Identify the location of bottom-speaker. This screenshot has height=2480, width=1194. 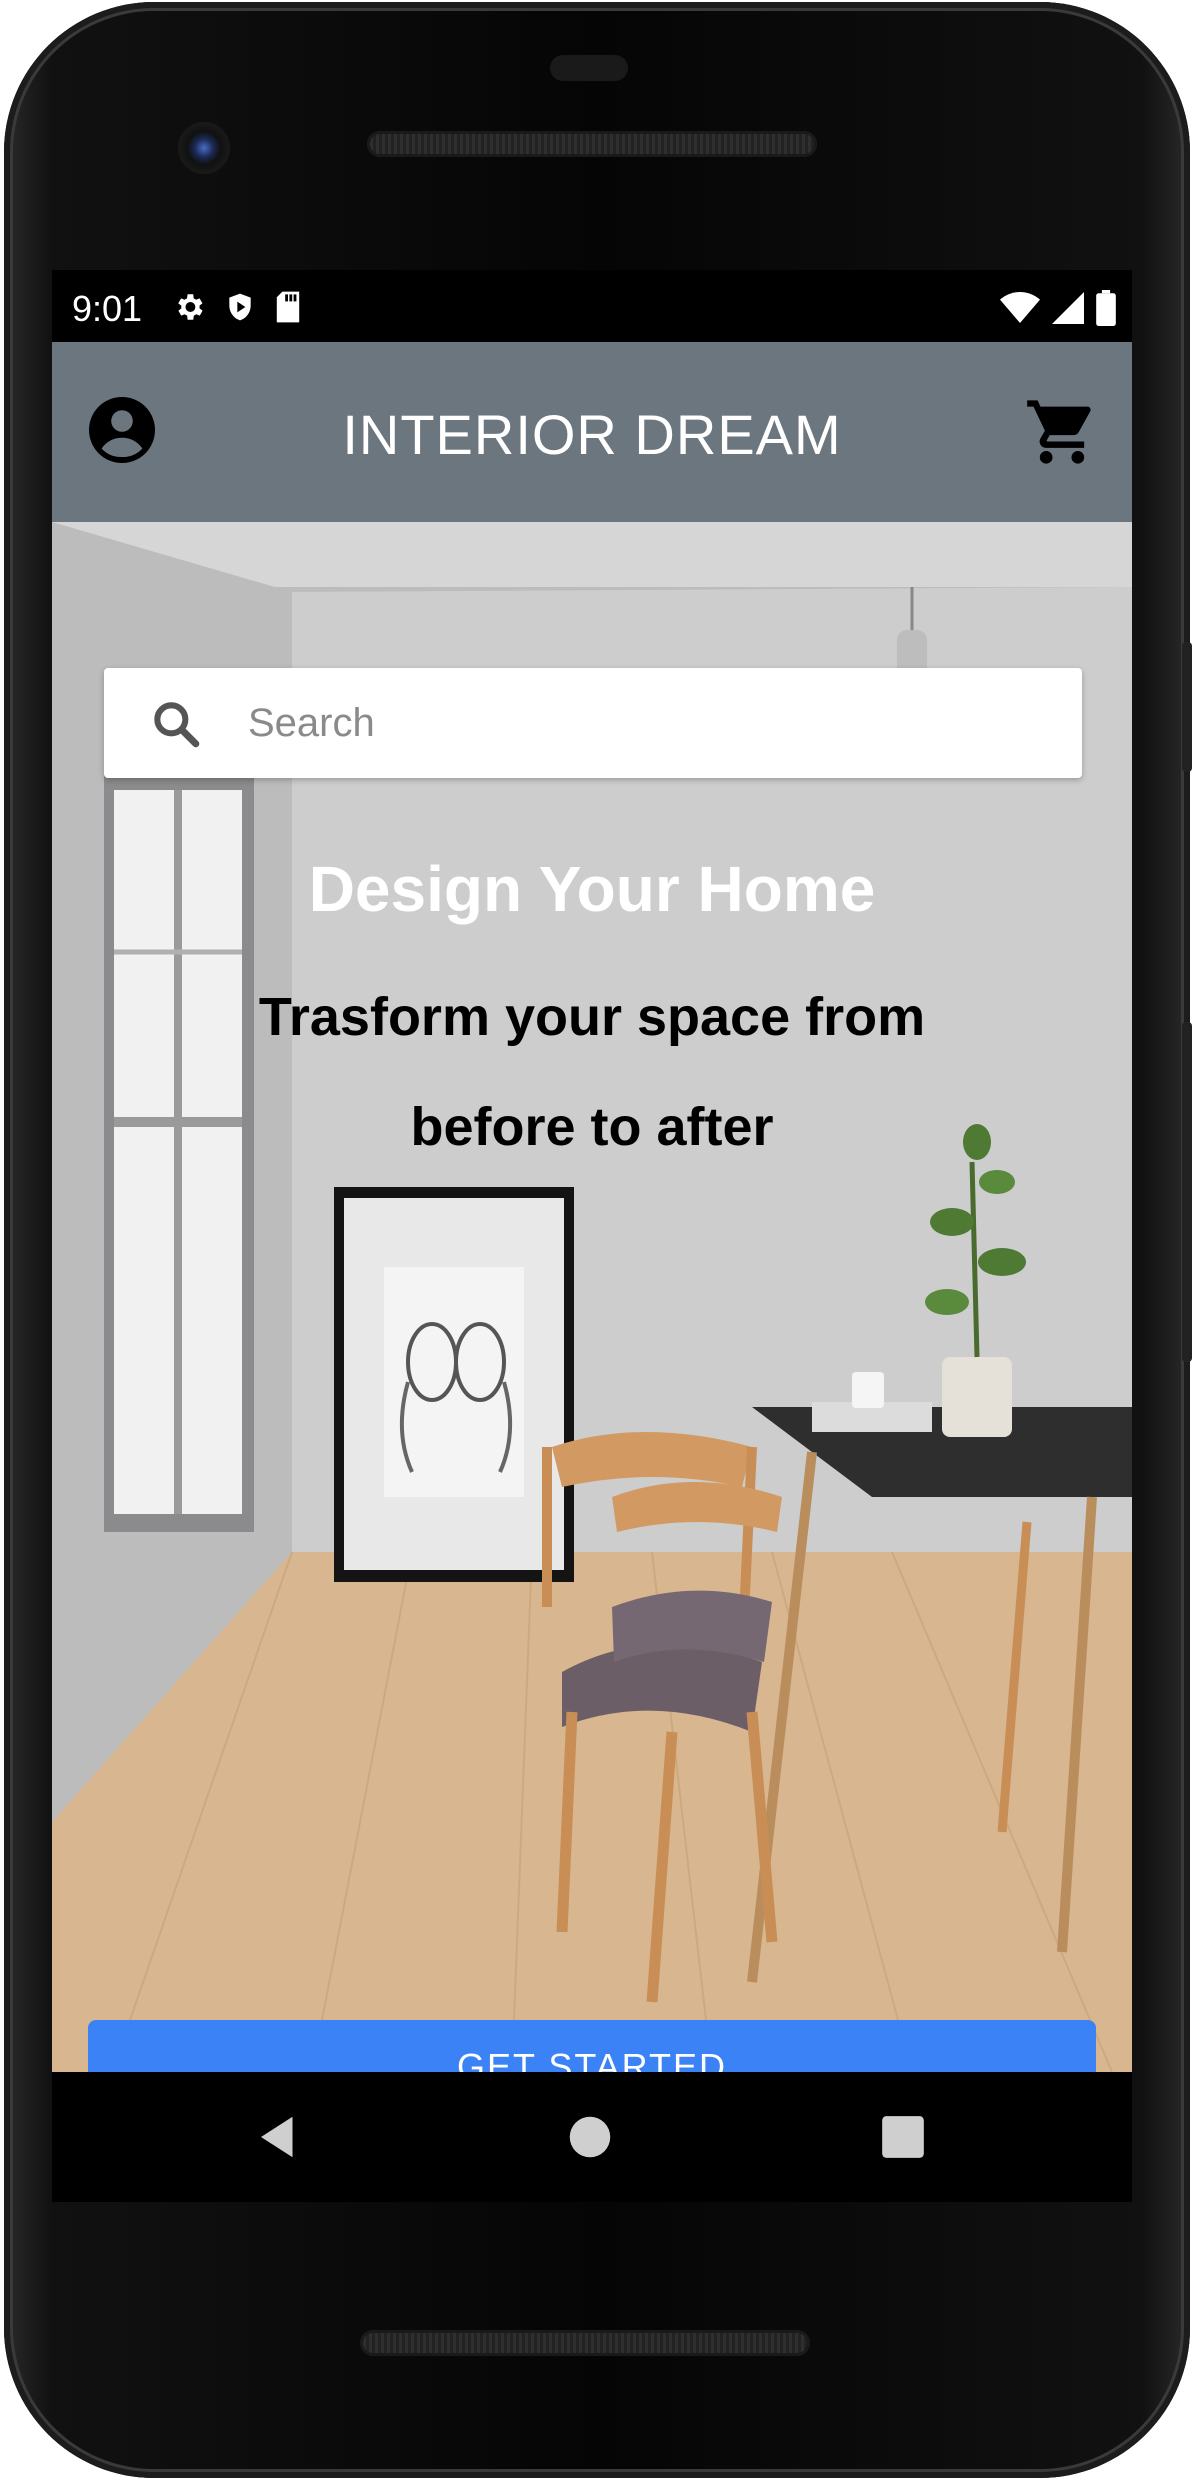
(585, 2343).